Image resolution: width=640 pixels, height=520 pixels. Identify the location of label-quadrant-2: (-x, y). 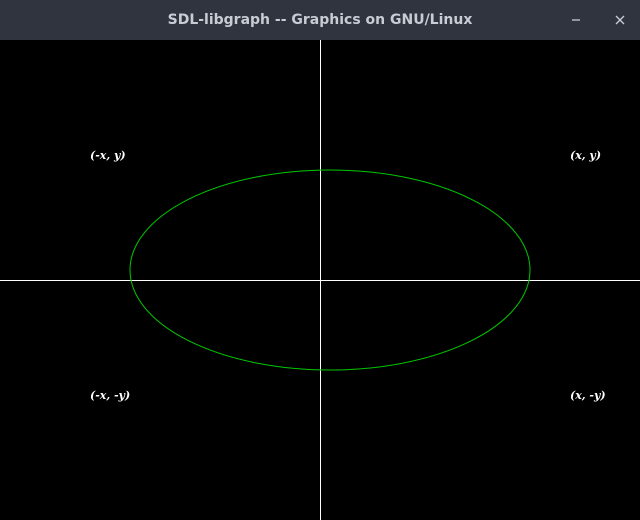
(108, 155).